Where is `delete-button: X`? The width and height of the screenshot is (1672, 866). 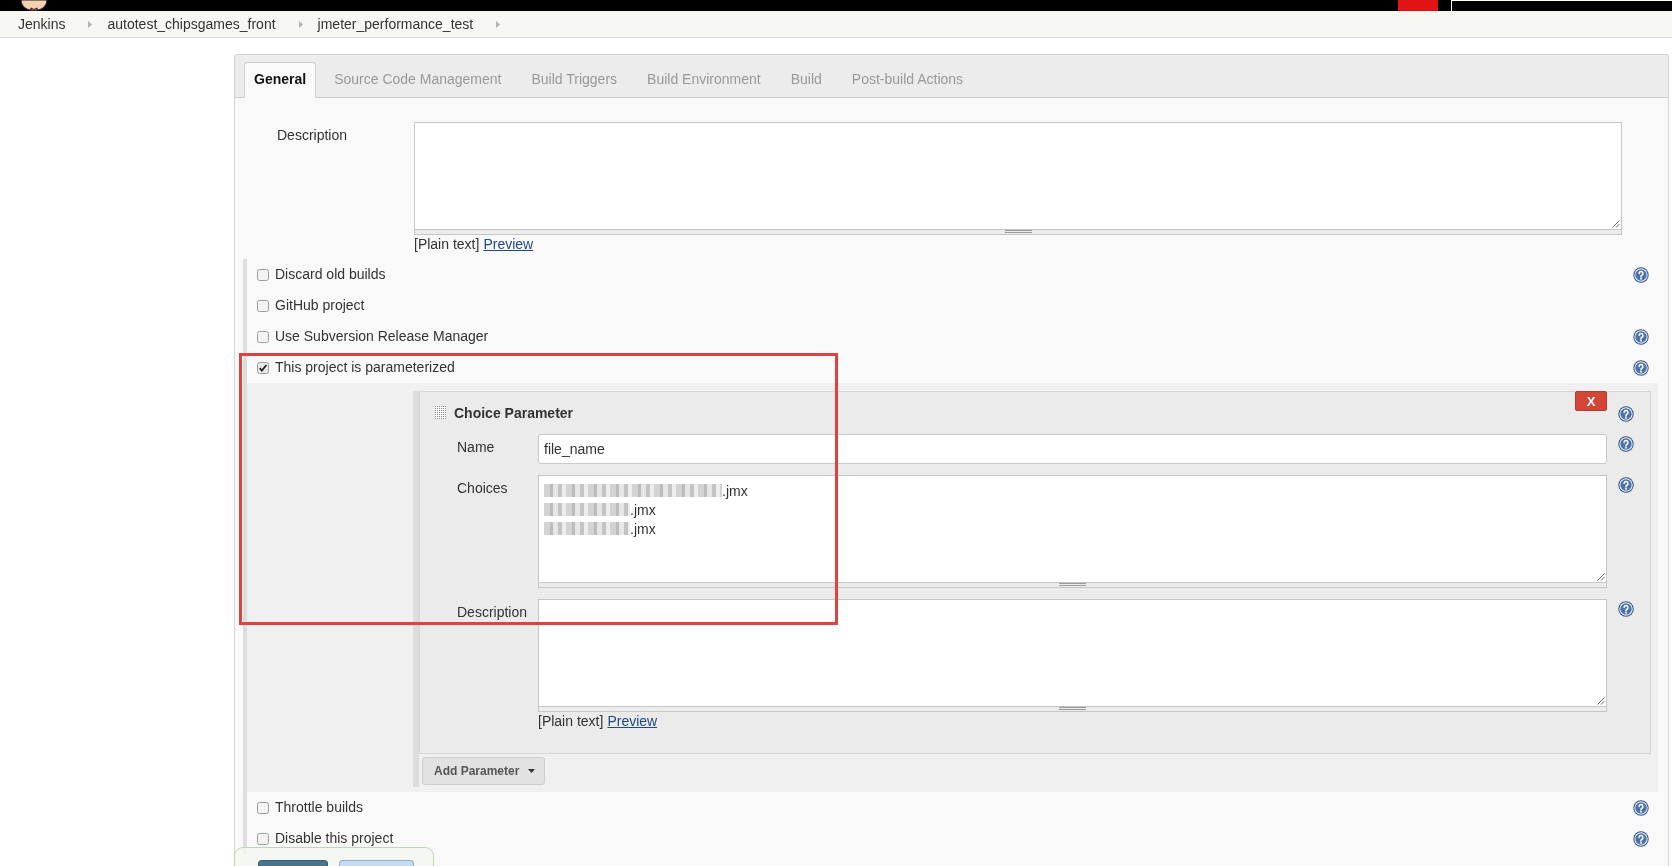 delete-button: X is located at coordinates (1591, 401).